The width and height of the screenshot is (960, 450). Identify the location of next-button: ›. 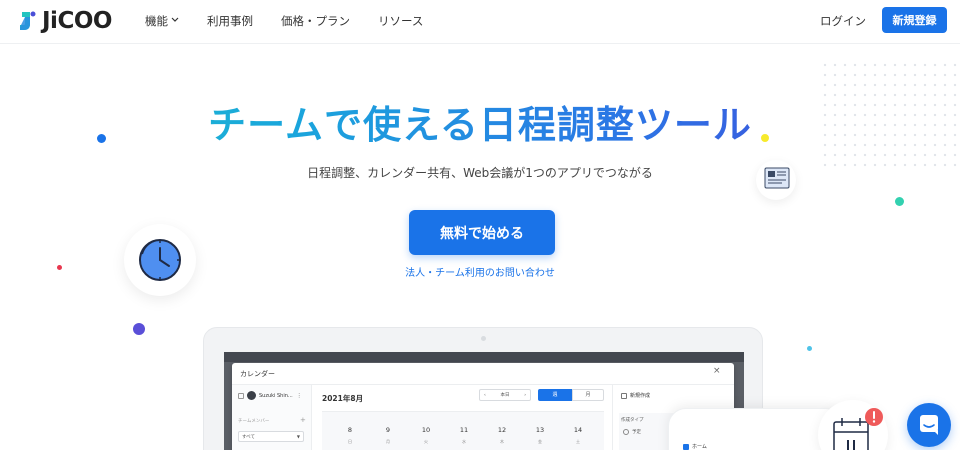
(525, 395).